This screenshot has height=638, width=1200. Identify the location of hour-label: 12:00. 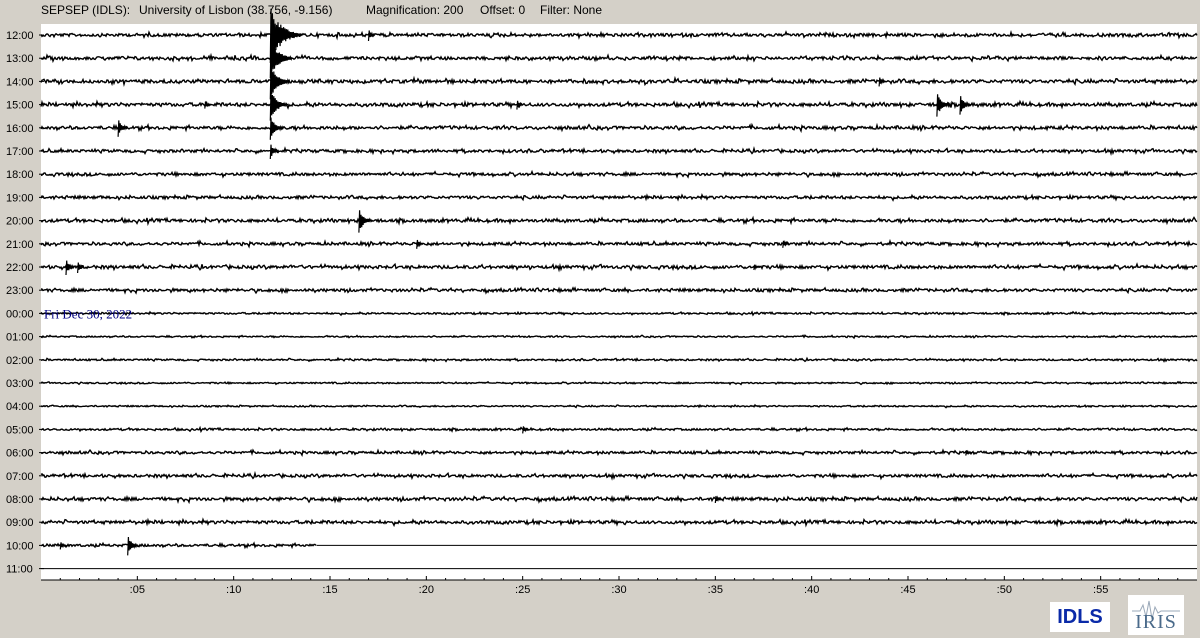
(20, 36).